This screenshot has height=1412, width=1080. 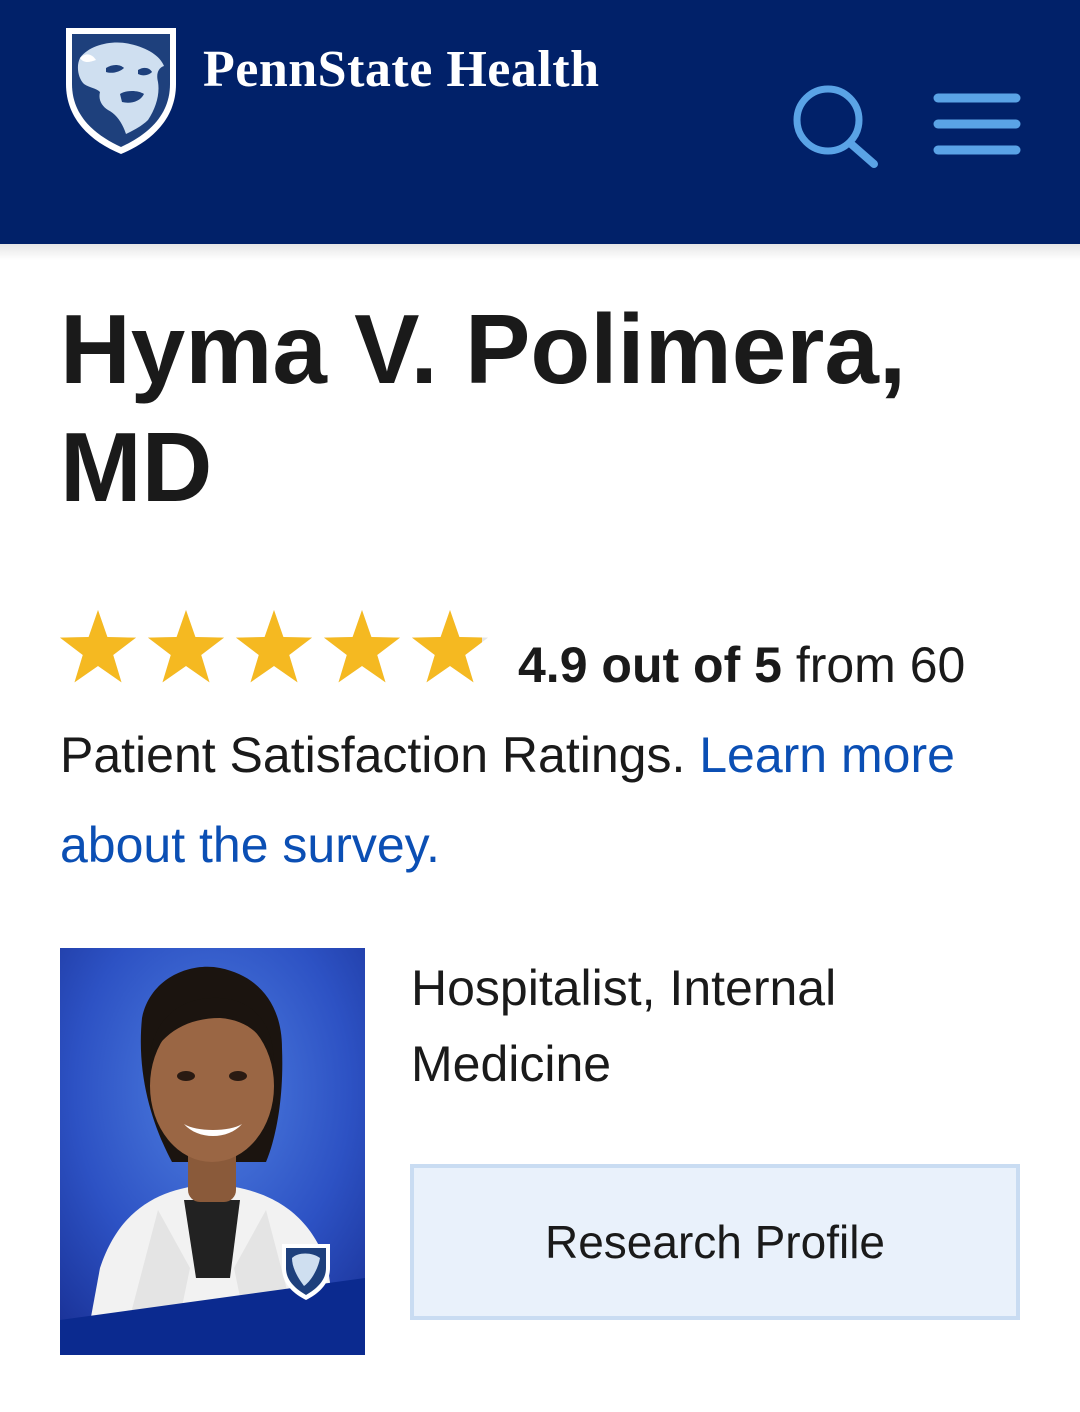 I want to click on page-title: Hyma V. Polimera, MD, so click(x=483, y=408).